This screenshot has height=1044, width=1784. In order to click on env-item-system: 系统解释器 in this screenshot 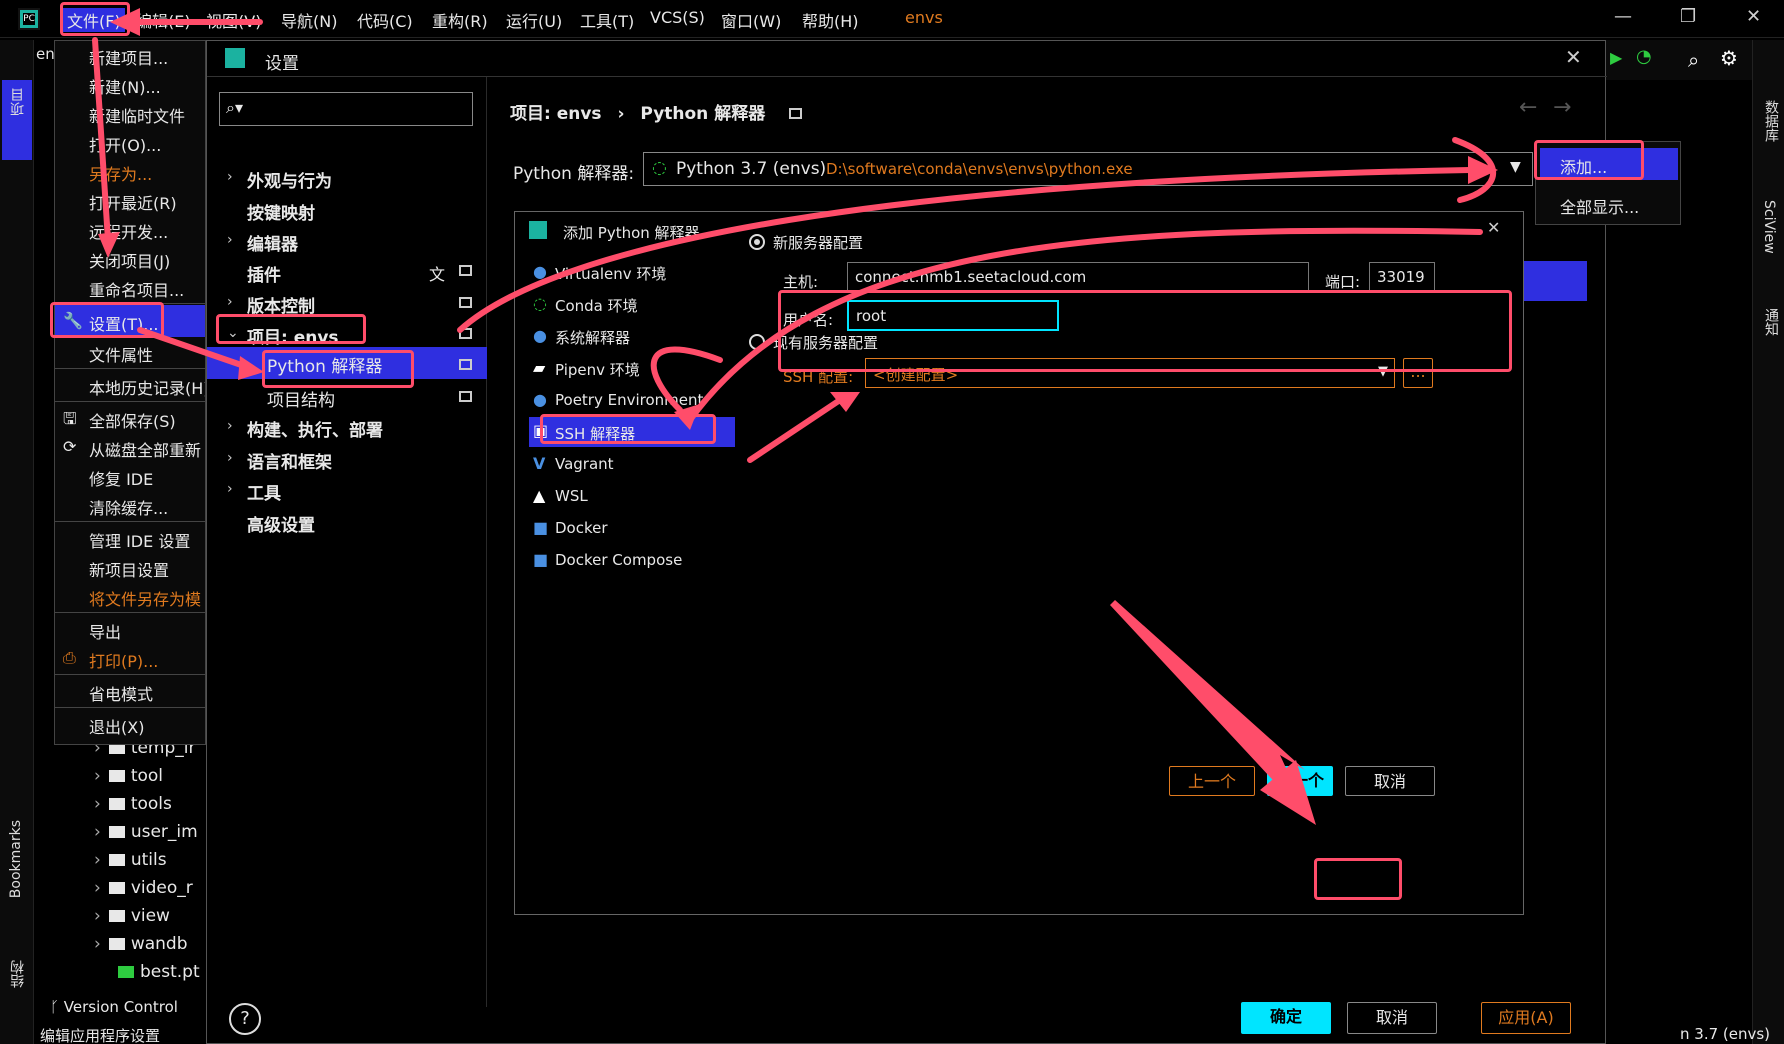, I will do `click(592, 337)`.